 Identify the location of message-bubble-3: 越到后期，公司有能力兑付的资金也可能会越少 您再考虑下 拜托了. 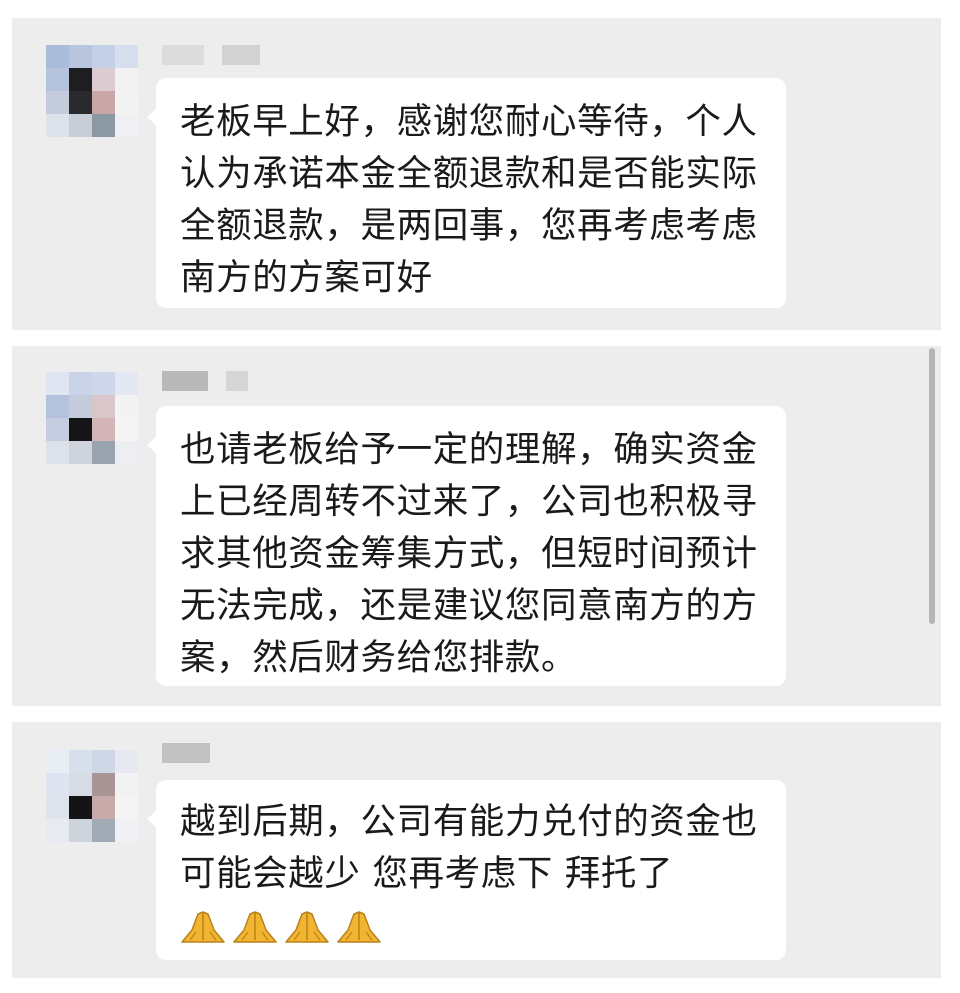
(466, 870).